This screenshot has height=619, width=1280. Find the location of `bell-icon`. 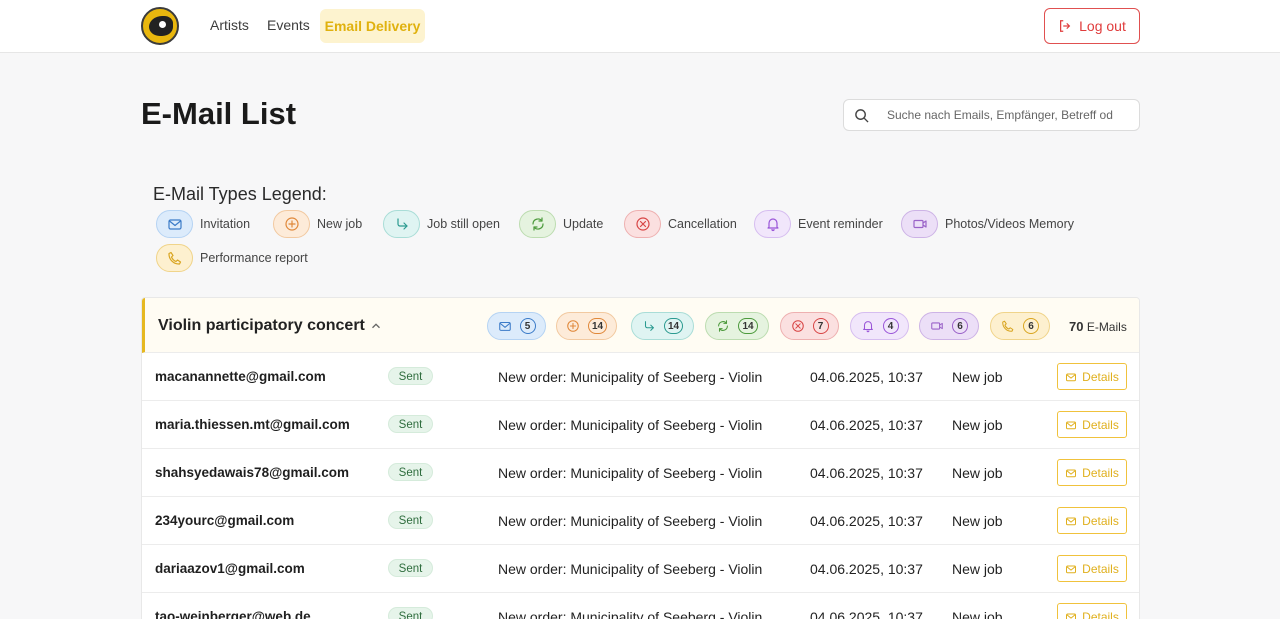

bell-icon is located at coordinates (867, 327).